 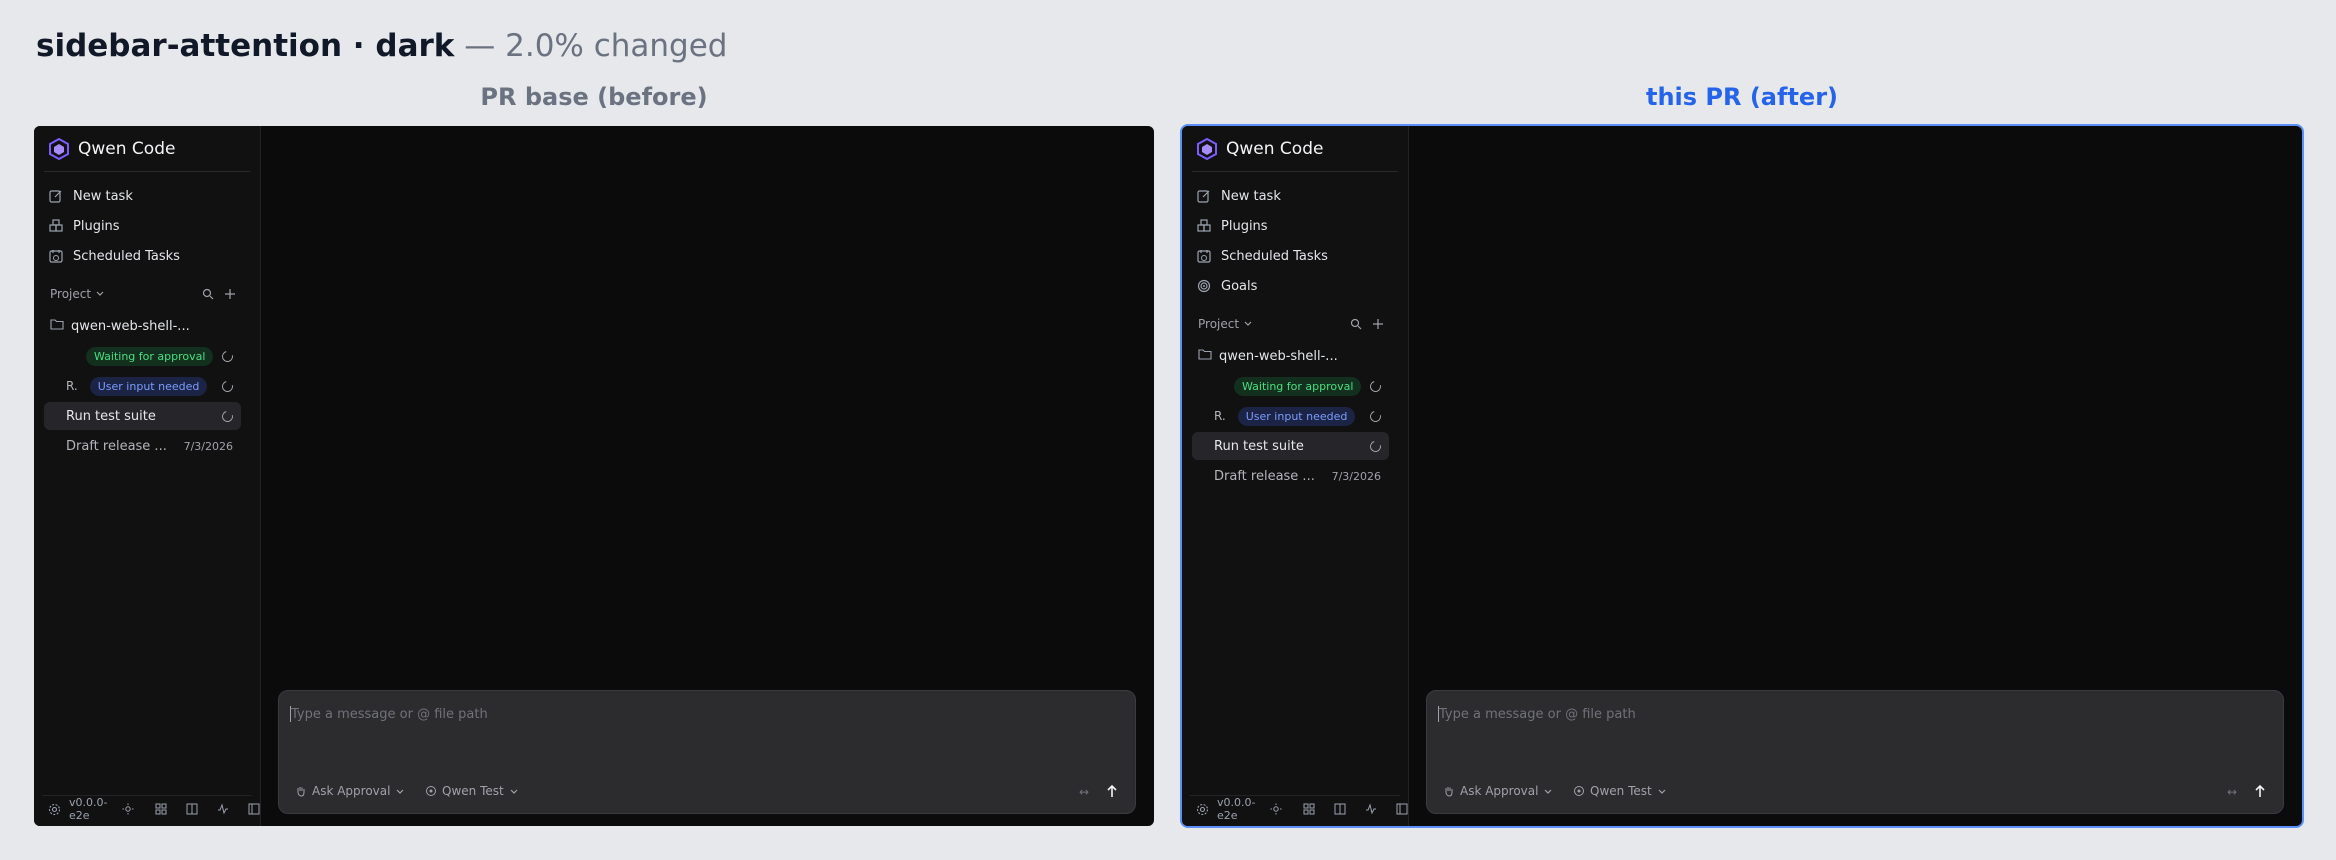 What do you see at coordinates (591, 46) in the screenshot?
I see `heading-subtitle: — 2.0% changed` at bounding box center [591, 46].